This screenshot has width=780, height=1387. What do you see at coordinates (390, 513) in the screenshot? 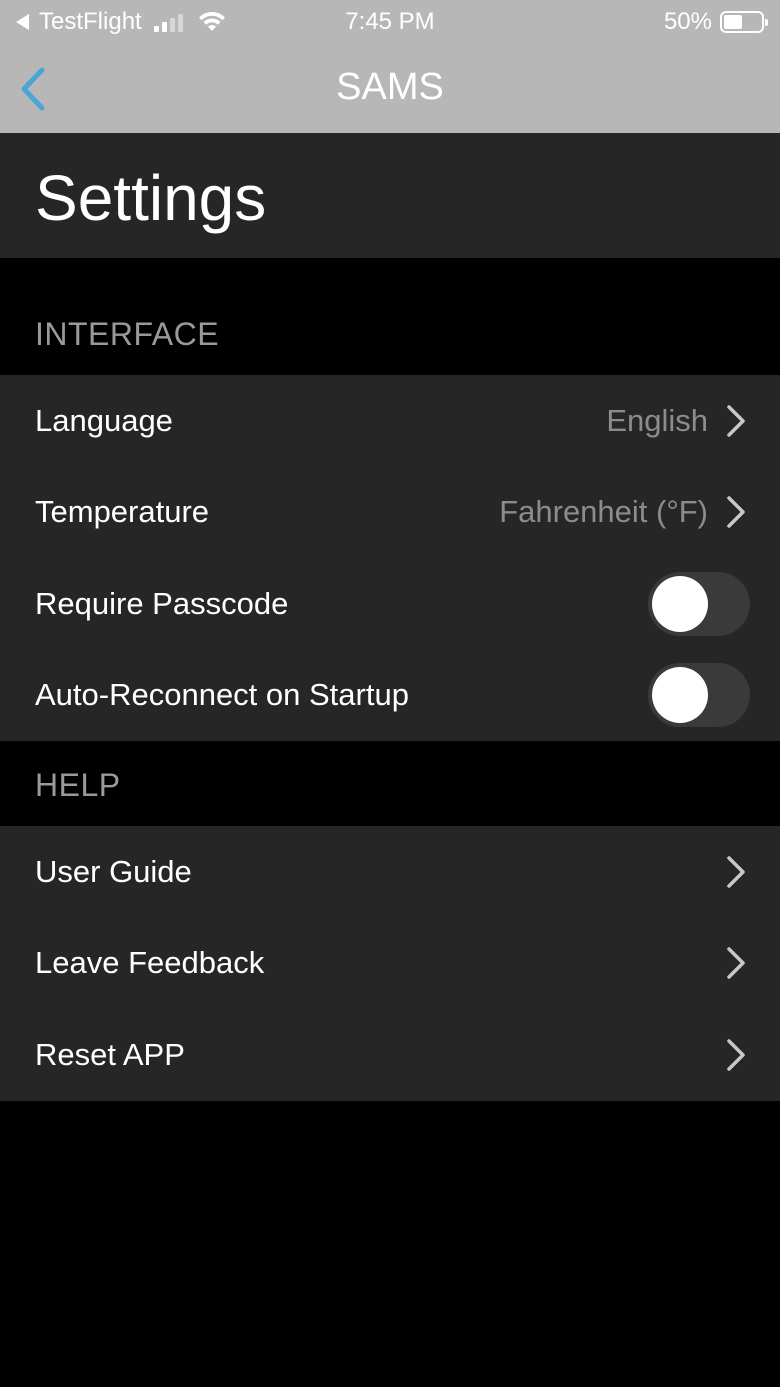
I see `row-temperature: Temperature Fahrenheit (°F)` at bounding box center [390, 513].